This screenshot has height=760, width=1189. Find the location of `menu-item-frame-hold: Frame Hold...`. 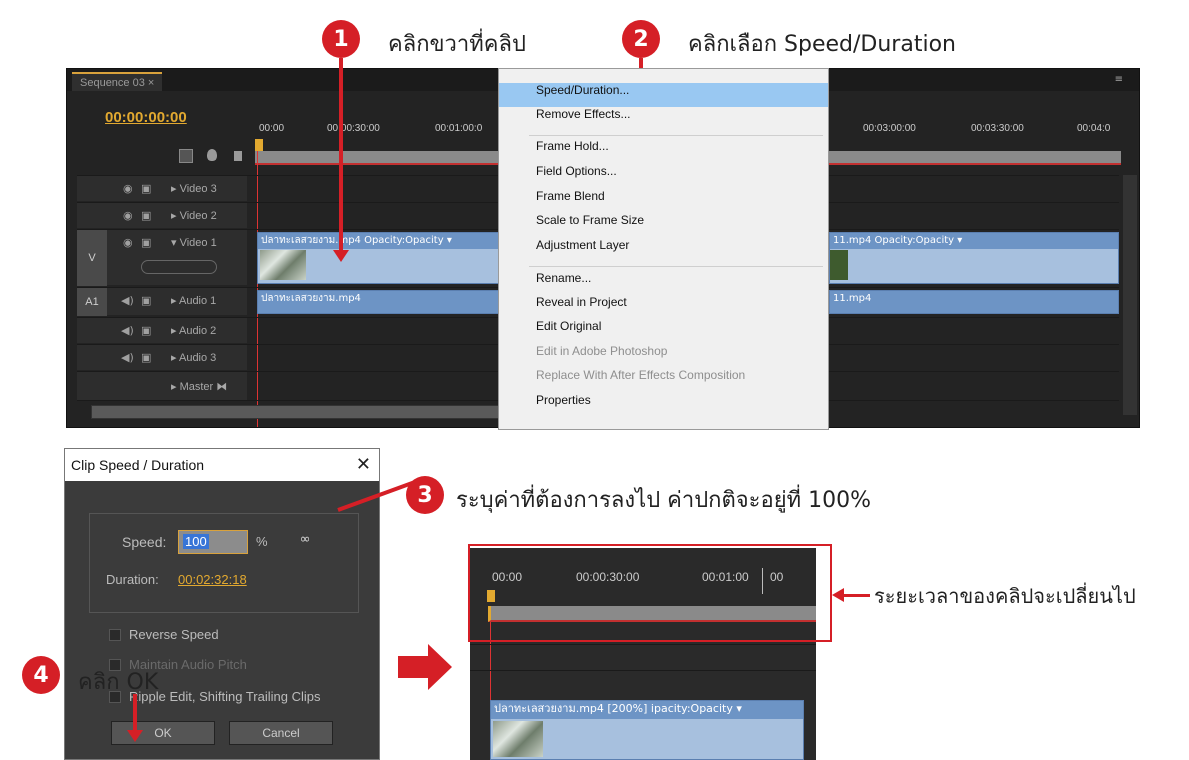

menu-item-frame-hold: Frame Hold... is located at coordinates (663, 151).